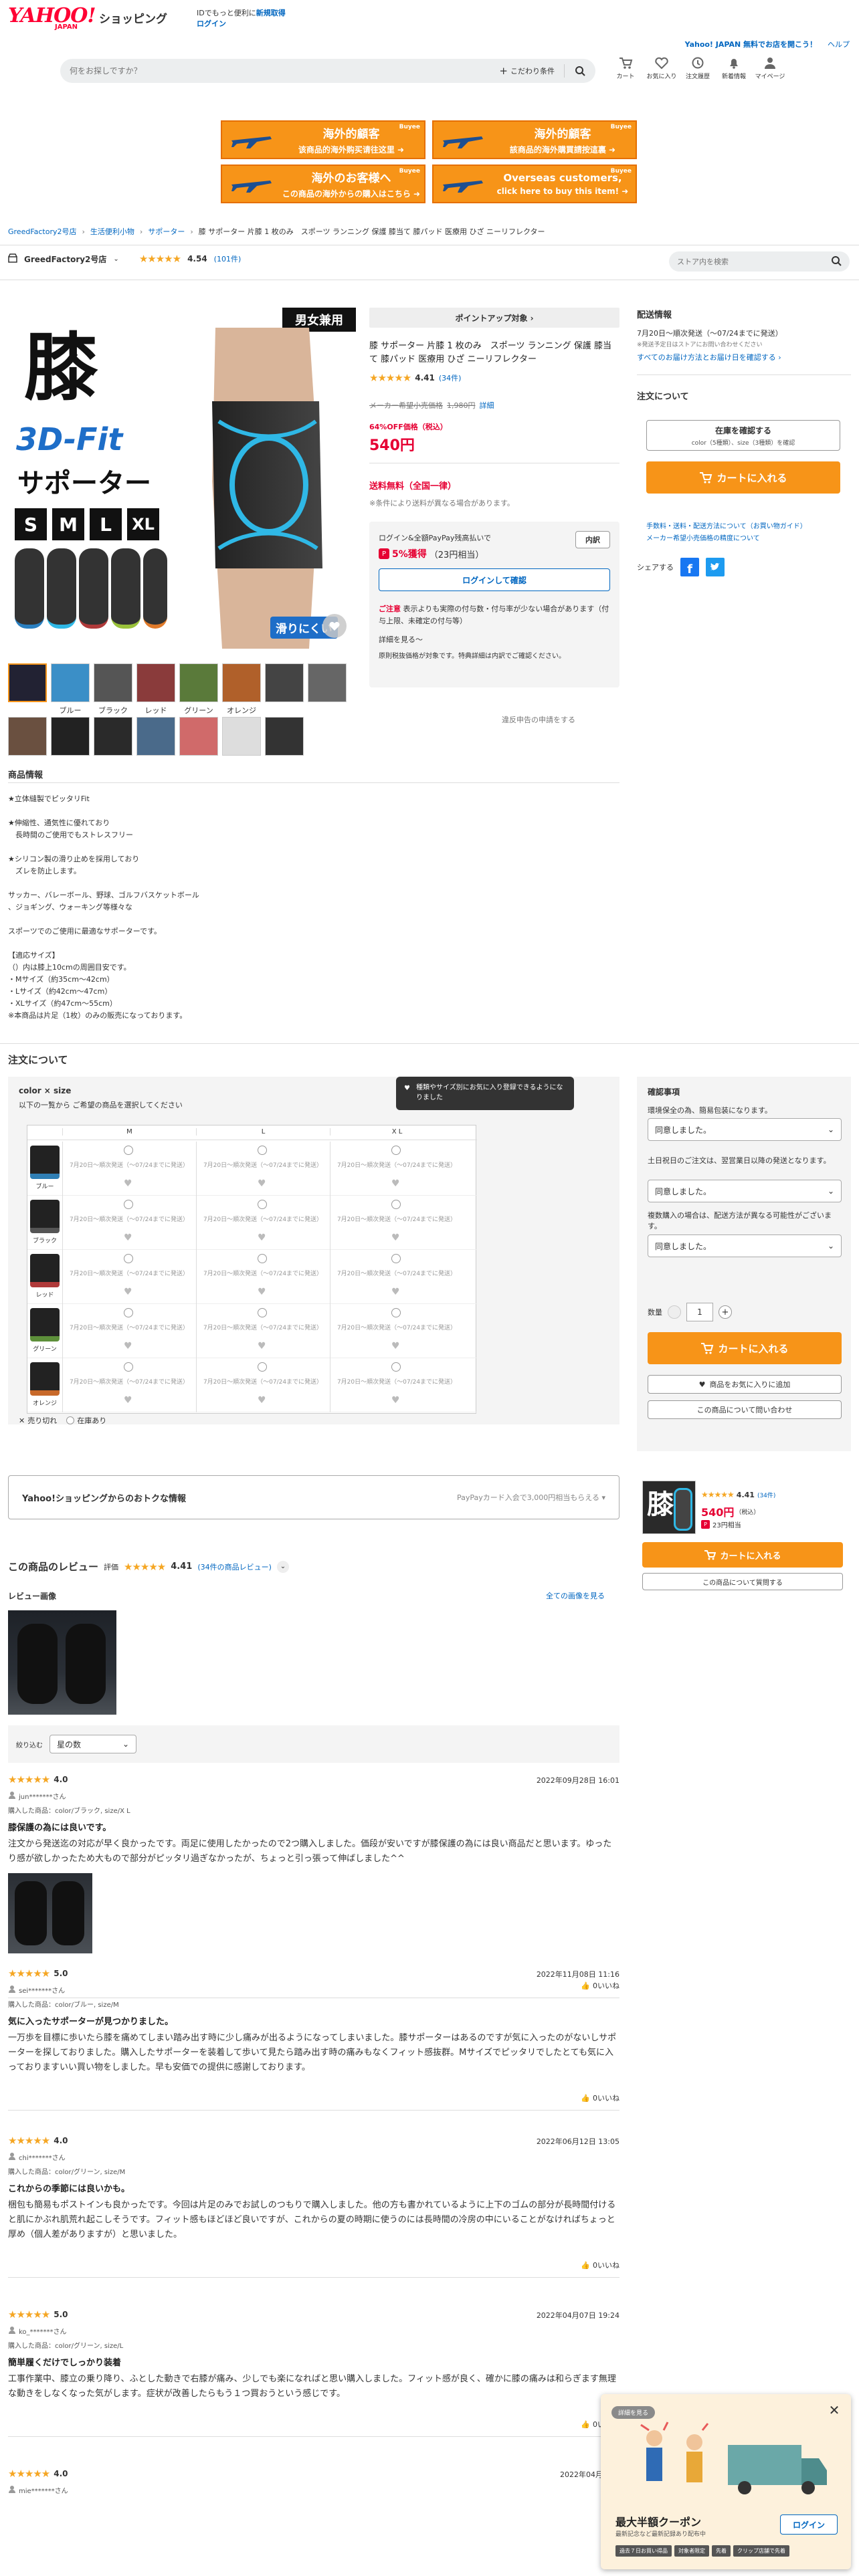  What do you see at coordinates (745, 1384) in the screenshot?
I see `add-favorite-button: ♥ 商品をお気に入りに追加` at bounding box center [745, 1384].